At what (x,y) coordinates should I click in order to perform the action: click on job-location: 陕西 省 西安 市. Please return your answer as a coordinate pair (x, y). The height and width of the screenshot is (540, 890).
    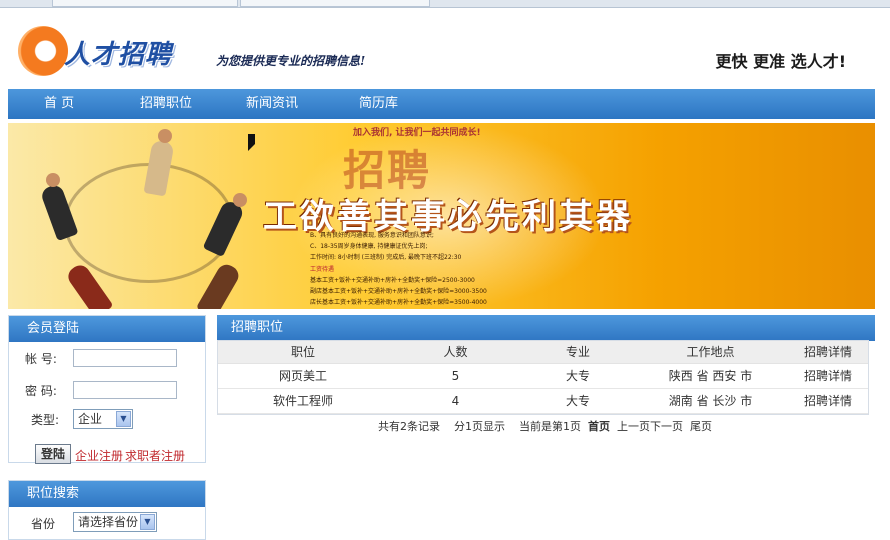
    Looking at the image, I should click on (710, 376).